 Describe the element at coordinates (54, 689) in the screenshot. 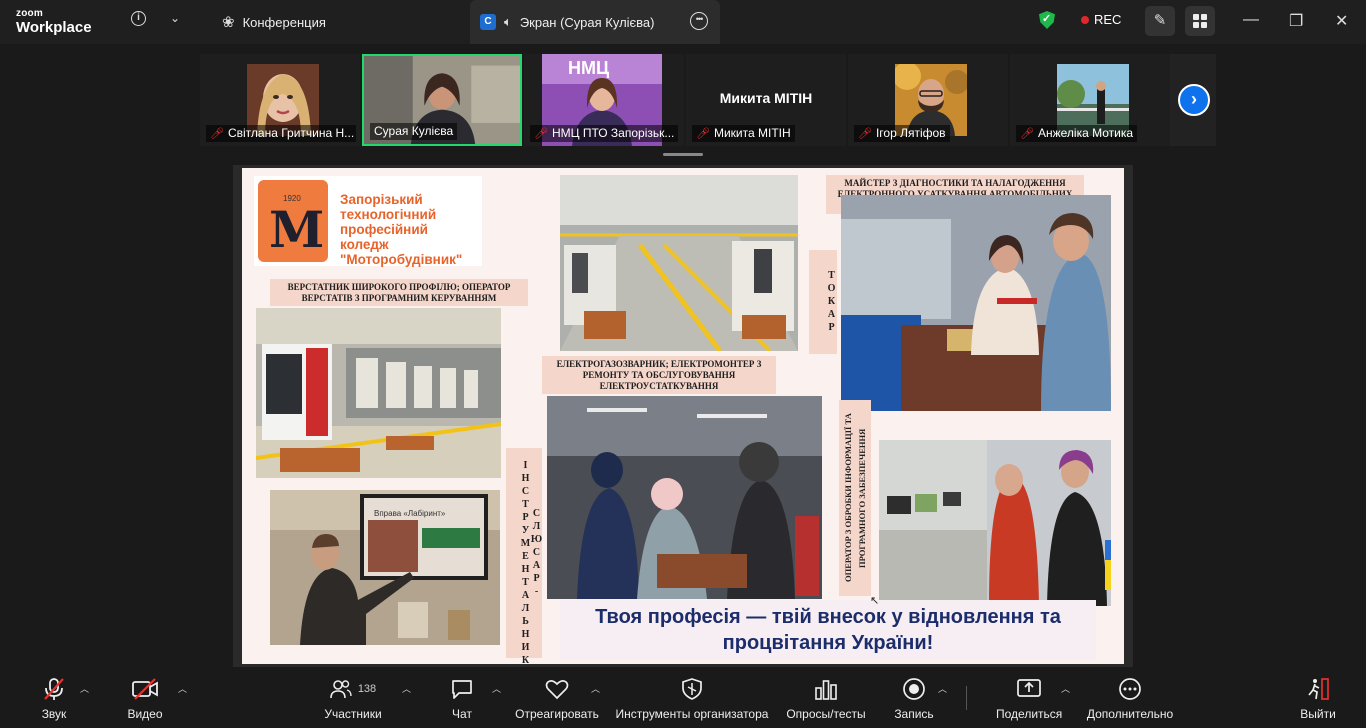

I see `mic-muted-icon` at that location.